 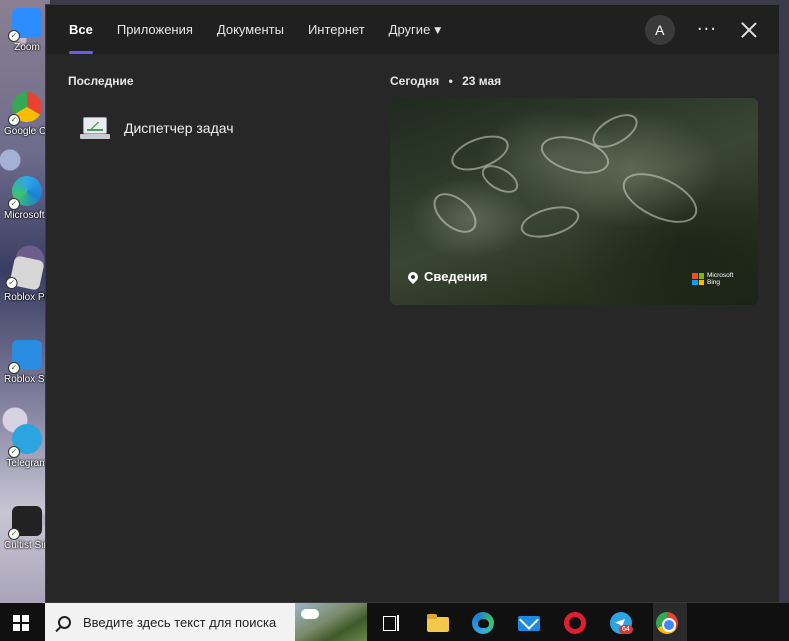 I want to click on taskbar-search-box: Введите здесь текст для поиска, so click(x=206, y=622).